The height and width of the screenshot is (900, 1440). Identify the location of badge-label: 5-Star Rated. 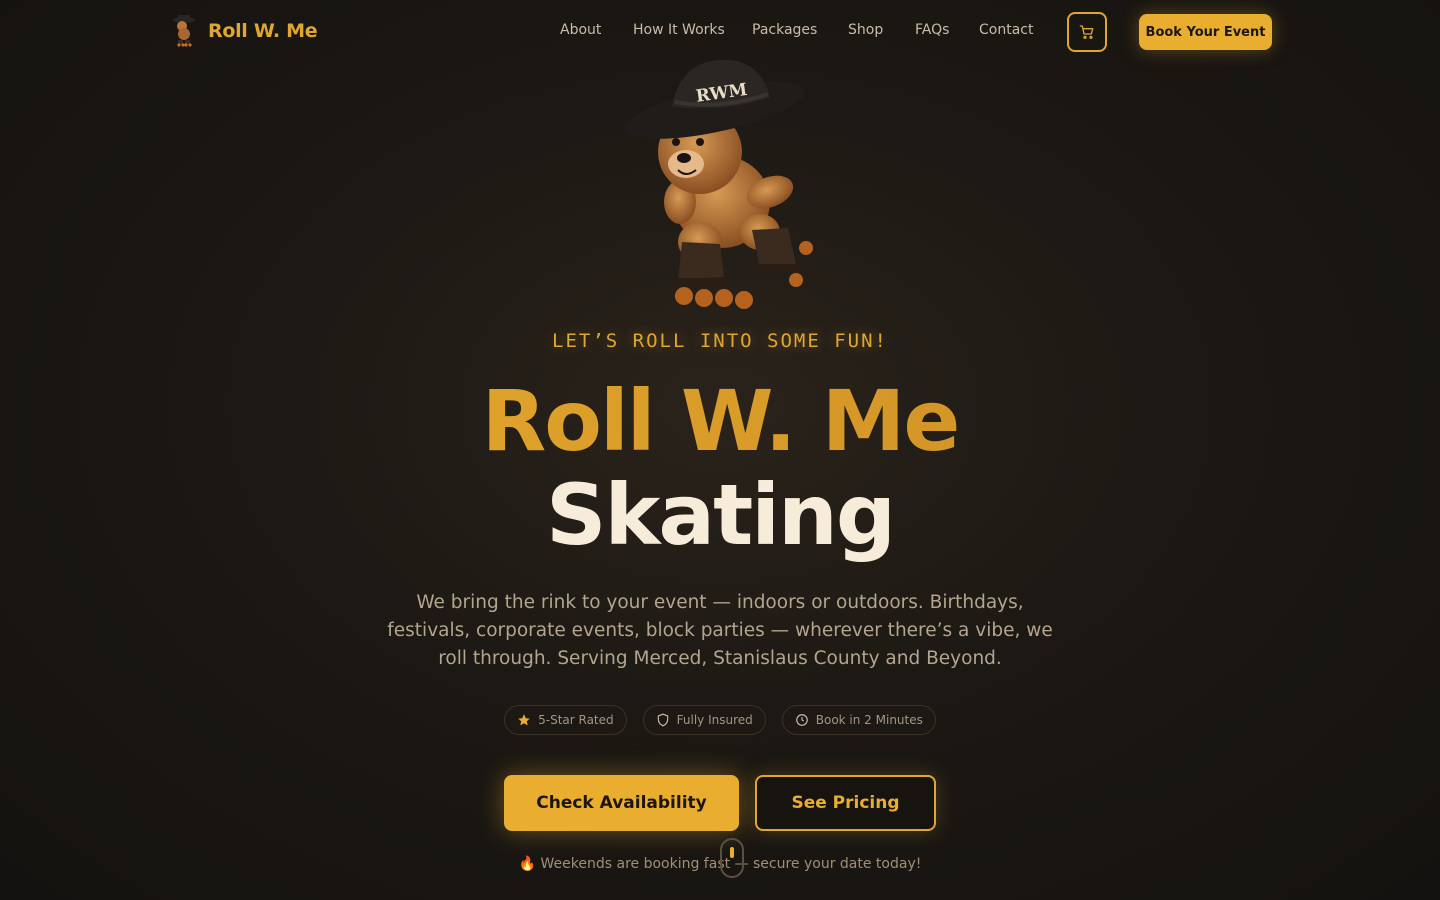
(576, 720).